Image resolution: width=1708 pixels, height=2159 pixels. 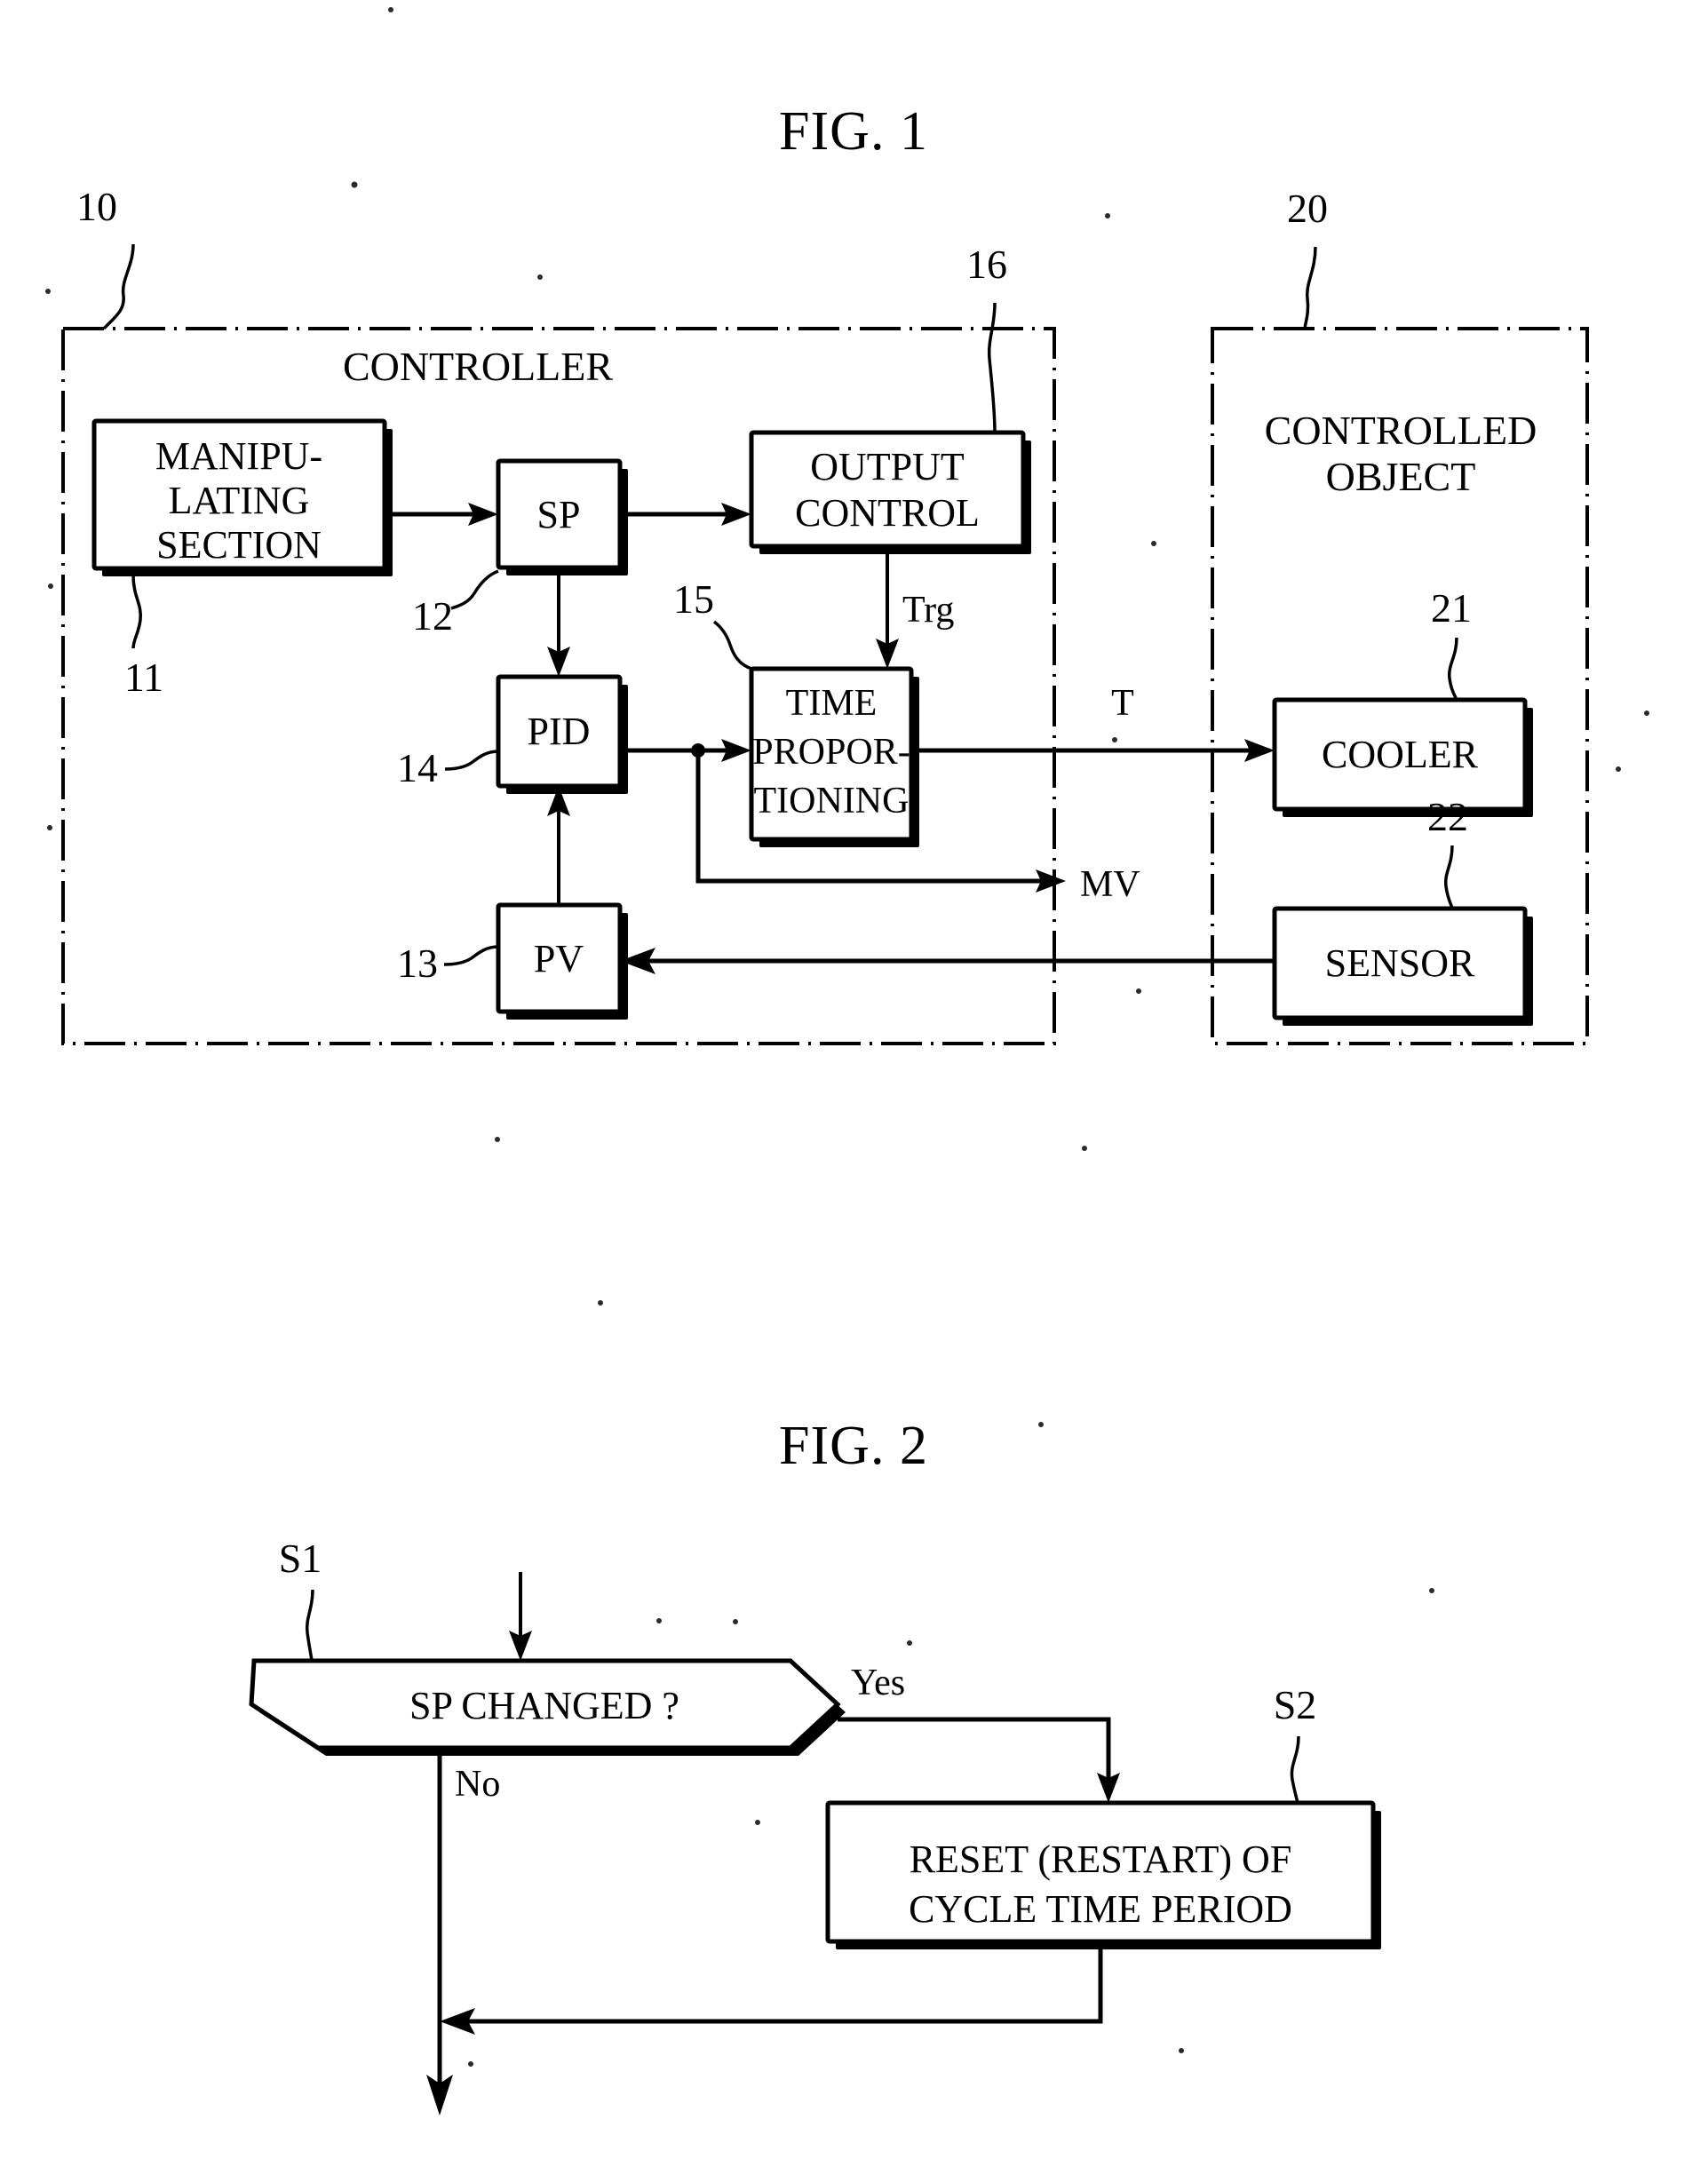 What do you see at coordinates (559, 514) in the screenshot?
I see `sp-label: SP` at bounding box center [559, 514].